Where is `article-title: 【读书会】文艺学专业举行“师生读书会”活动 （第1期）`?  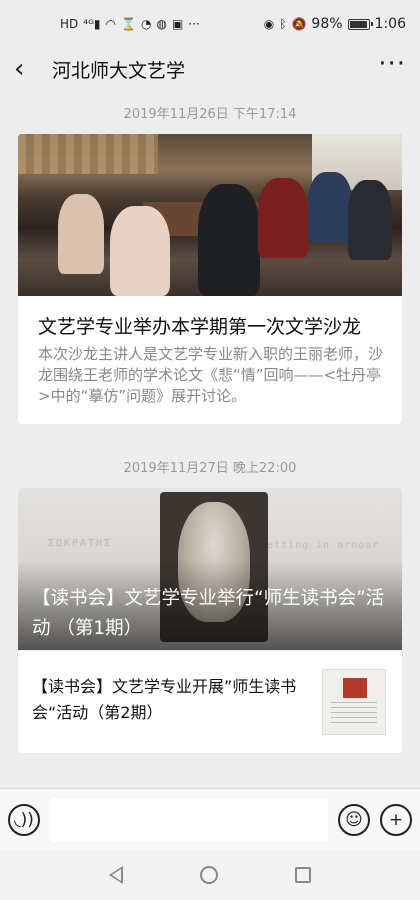 article-title: 【读书会】文艺学专业举行“师生读书会”活动 （第1期） is located at coordinates (208, 613).